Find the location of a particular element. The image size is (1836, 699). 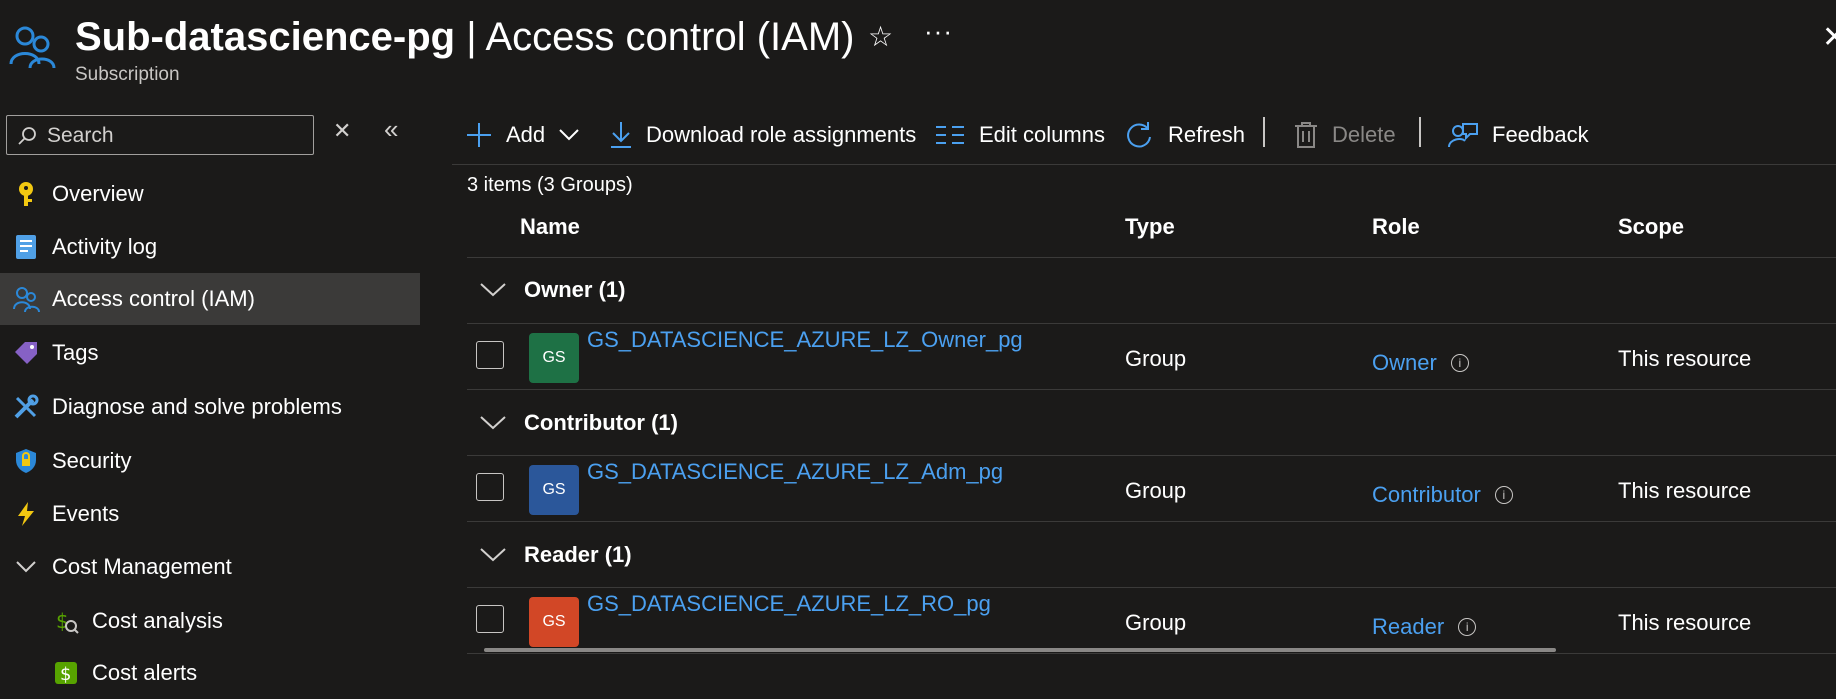

add-button: Add is located at coordinates (522, 135).